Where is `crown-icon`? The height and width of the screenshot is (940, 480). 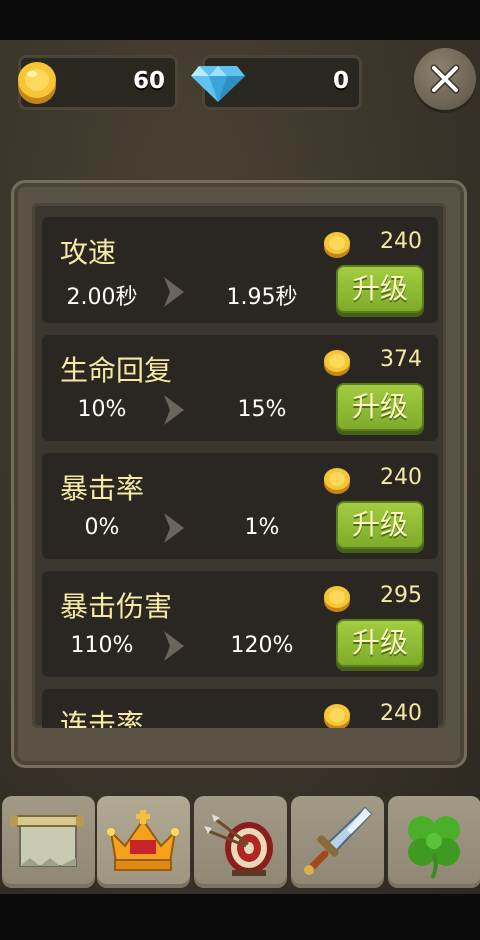
crown-icon is located at coordinates (143, 840).